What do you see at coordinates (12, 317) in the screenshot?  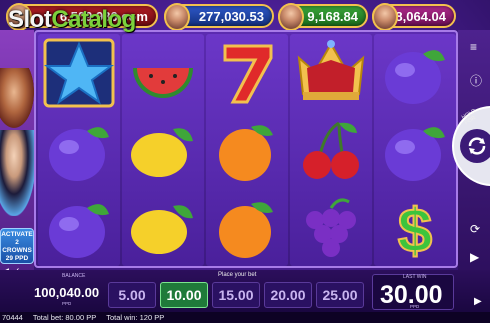 I see `round-id: 70444` at bounding box center [12, 317].